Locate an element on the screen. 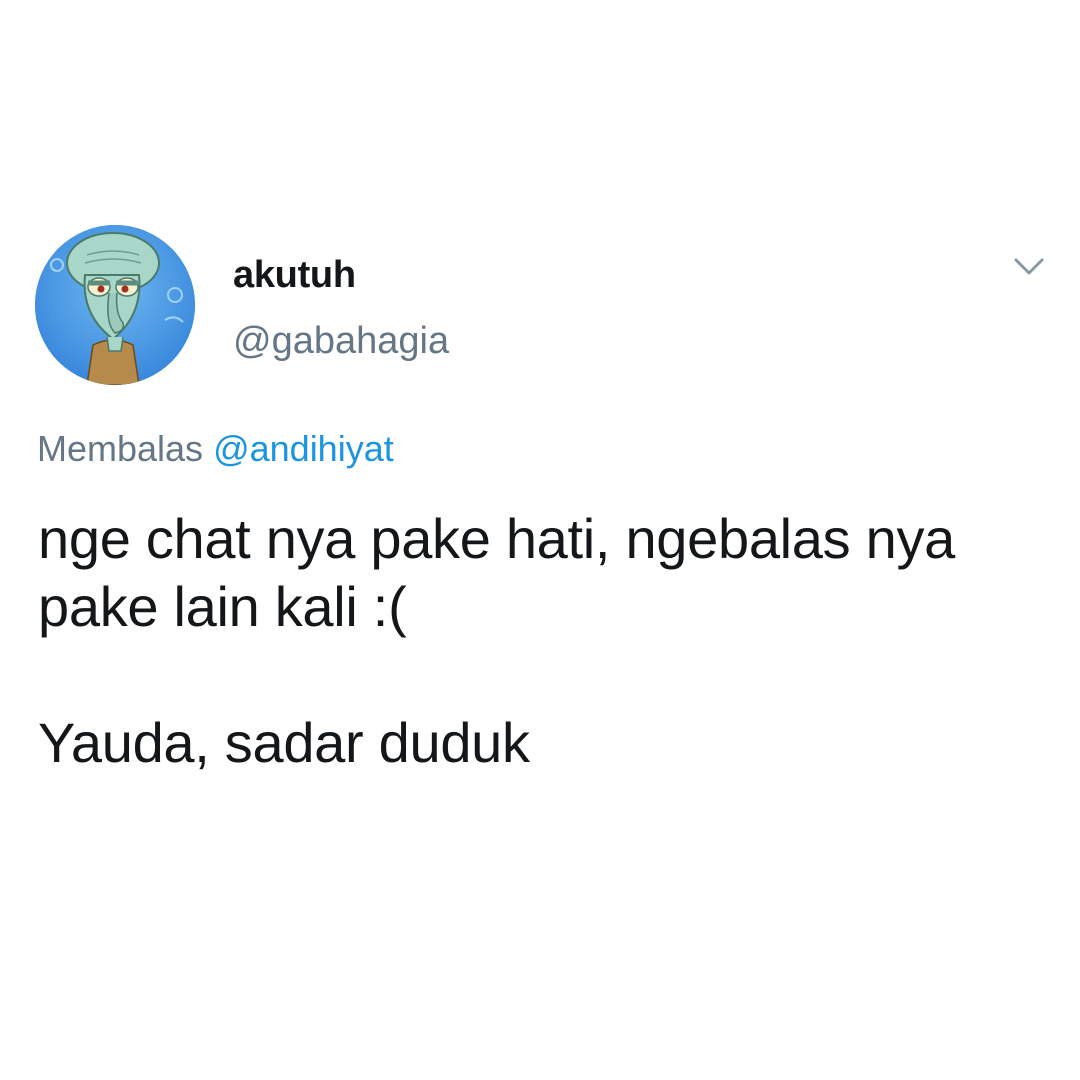  reply-context: Membalas @andihiyat is located at coordinates (215, 449).